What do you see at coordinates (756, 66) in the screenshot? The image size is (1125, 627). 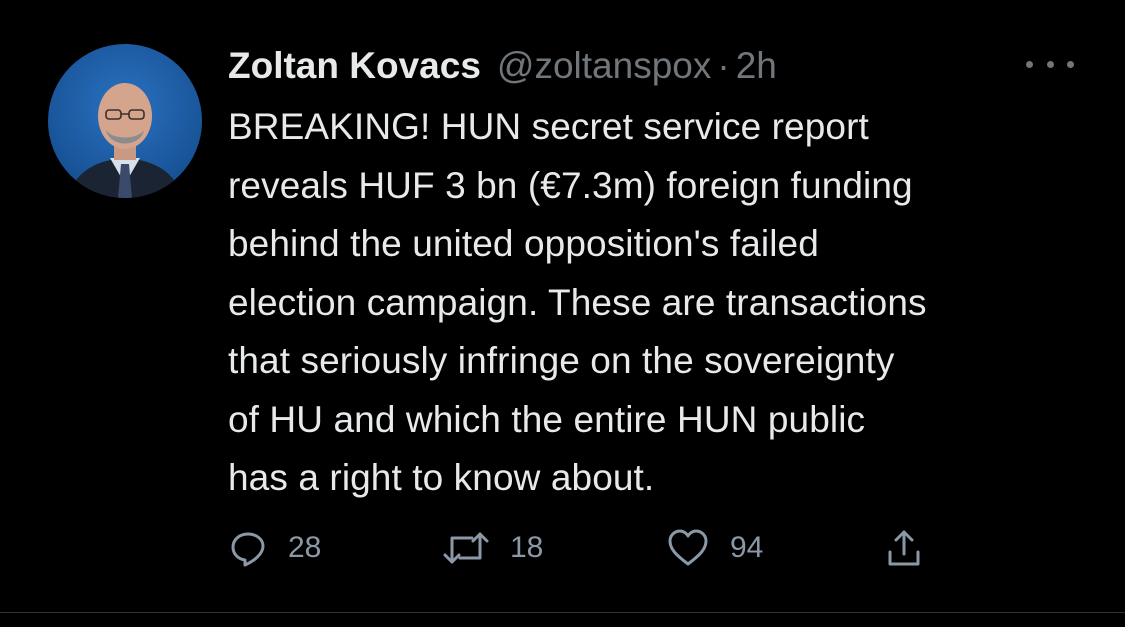 I see `timestamp: 2h` at bounding box center [756, 66].